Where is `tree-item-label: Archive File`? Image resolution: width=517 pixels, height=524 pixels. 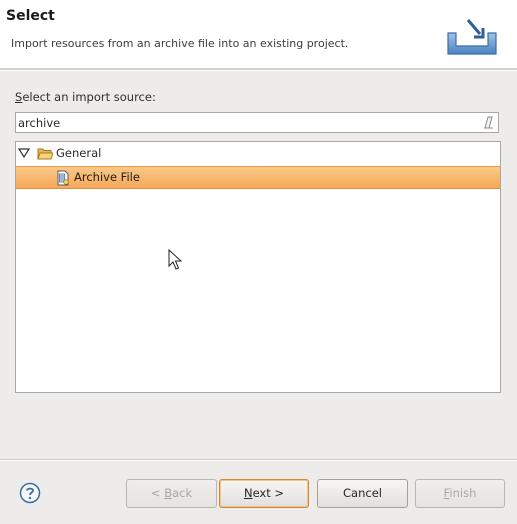
tree-item-label: Archive File is located at coordinates (107, 177).